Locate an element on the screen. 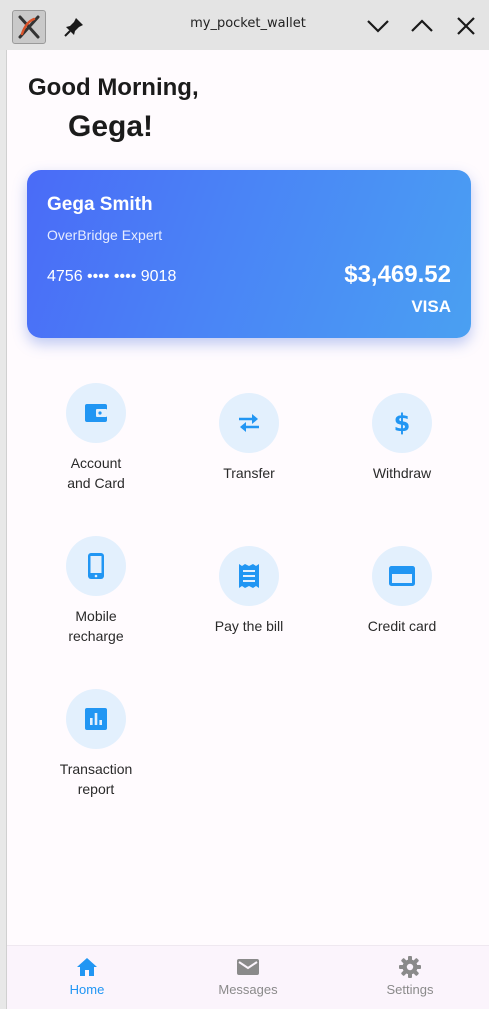 Image resolution: width=489 pixels, height=1009 pixels. nav-item-messages: Messages is located at coordinates (248, 975).